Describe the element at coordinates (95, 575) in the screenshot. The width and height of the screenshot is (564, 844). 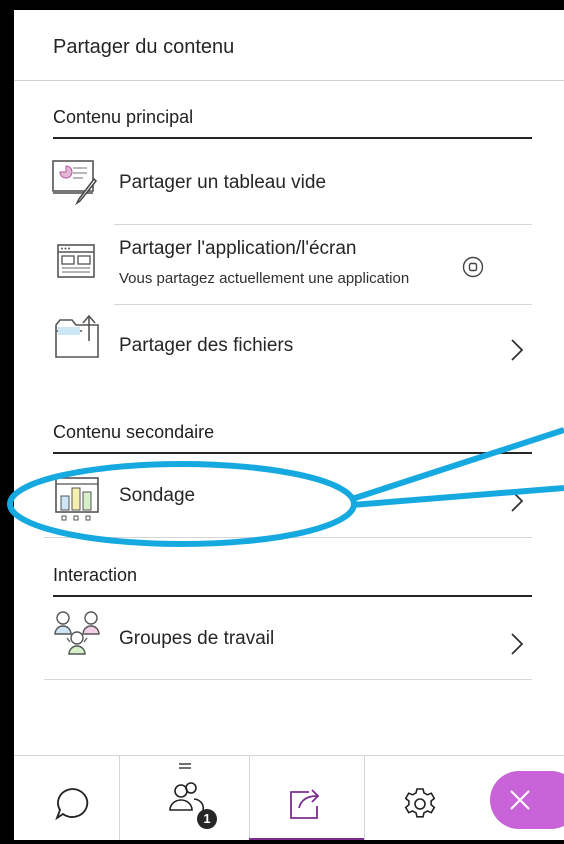
I see `section-title-interaction: Interaction` at that location.